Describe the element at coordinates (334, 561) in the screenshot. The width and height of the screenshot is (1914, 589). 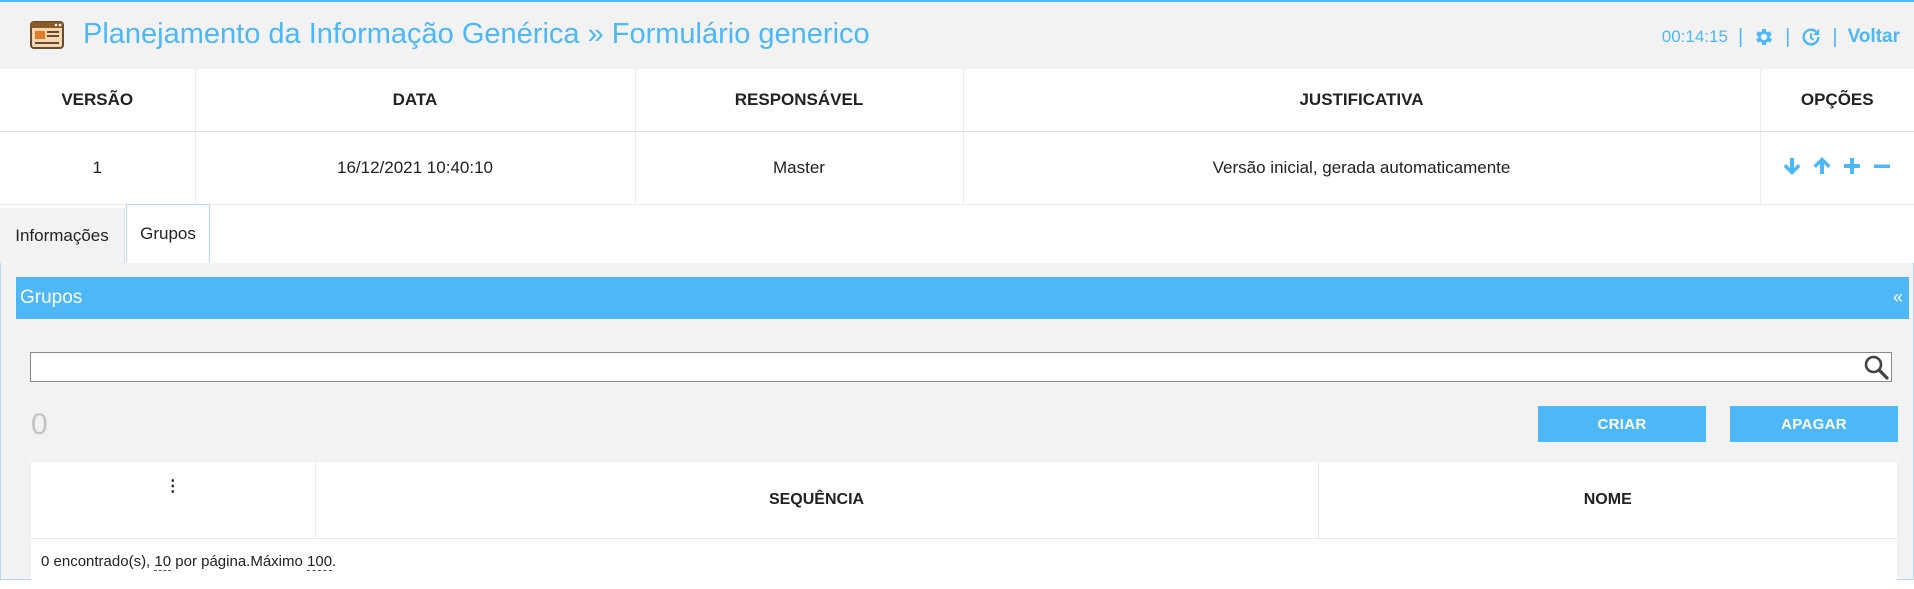
I see `footer-end: .` at that location.